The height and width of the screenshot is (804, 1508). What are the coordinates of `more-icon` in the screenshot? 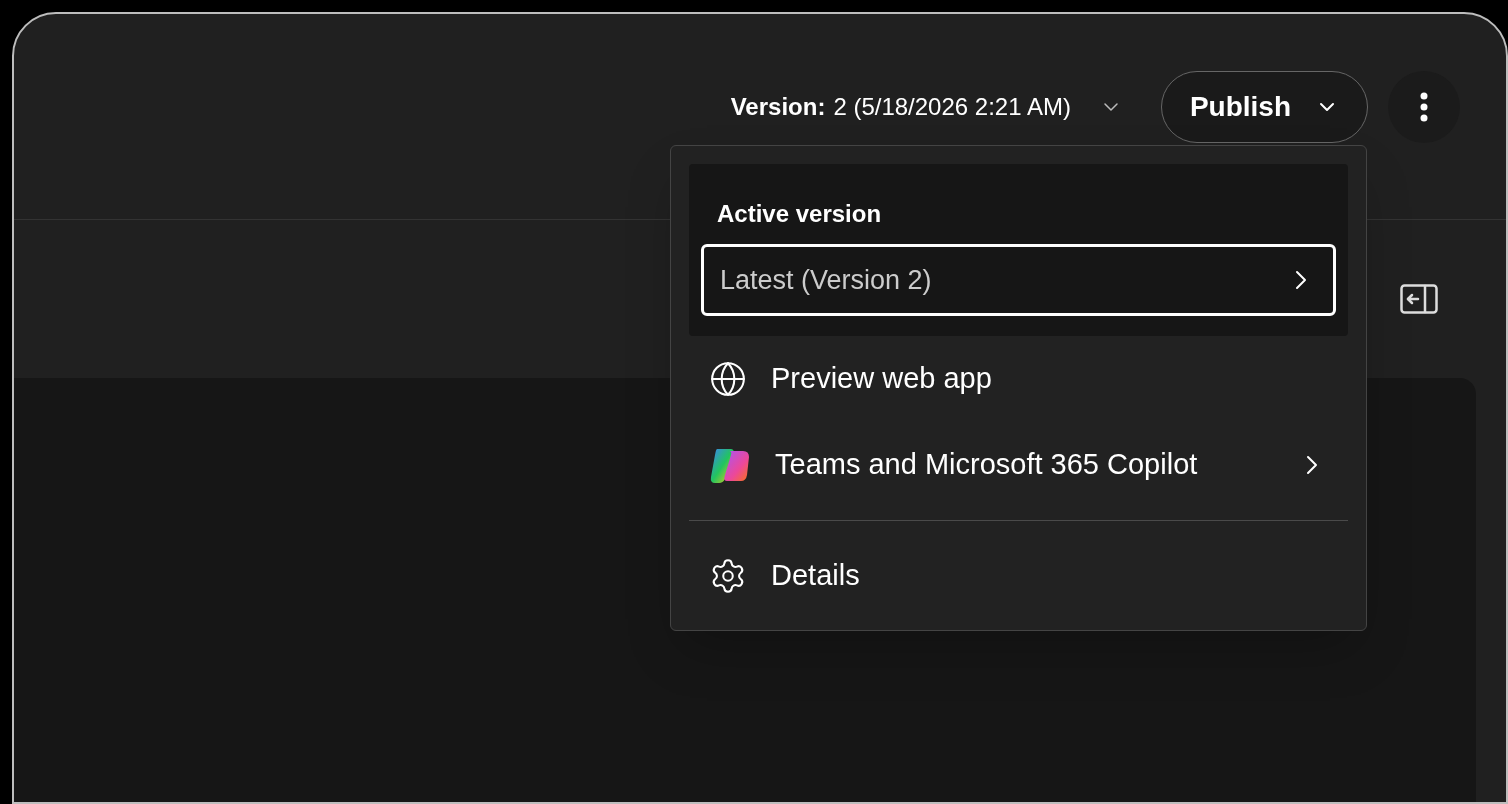 It's located at (1424, 107).